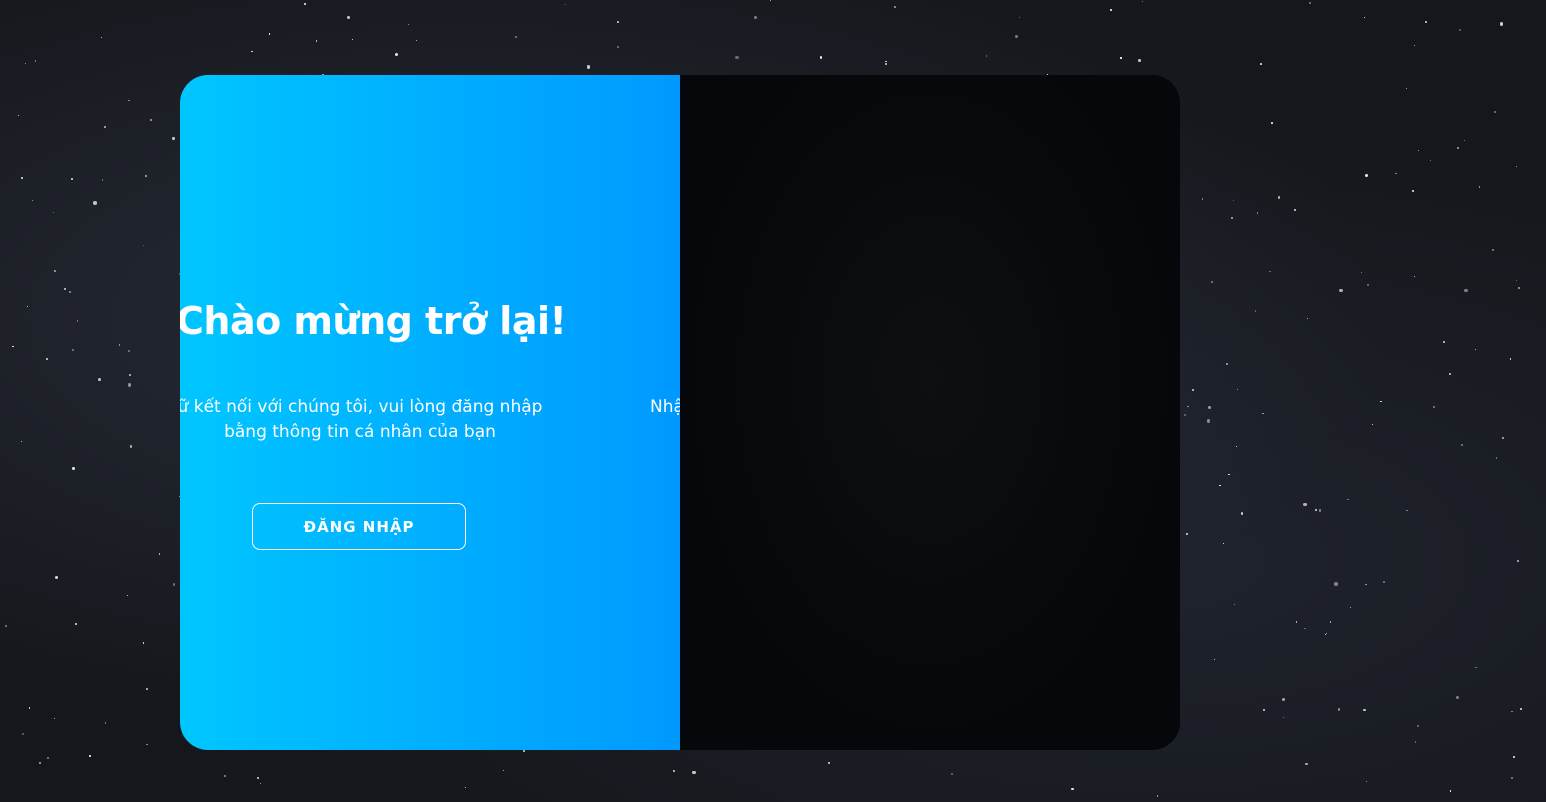  What do you see at coordinates (359, 526) in the screenshot?
I see `login-button: ĐĂNG NHẬP` at bounding box center [359, 526].